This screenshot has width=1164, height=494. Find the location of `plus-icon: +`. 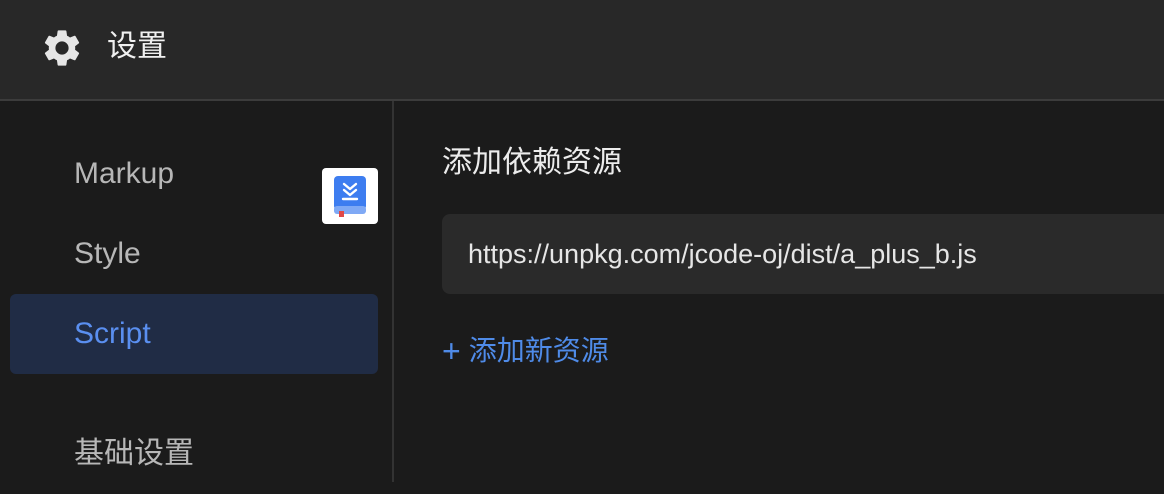

plus-icon: + is located at coordinates (451, 351).